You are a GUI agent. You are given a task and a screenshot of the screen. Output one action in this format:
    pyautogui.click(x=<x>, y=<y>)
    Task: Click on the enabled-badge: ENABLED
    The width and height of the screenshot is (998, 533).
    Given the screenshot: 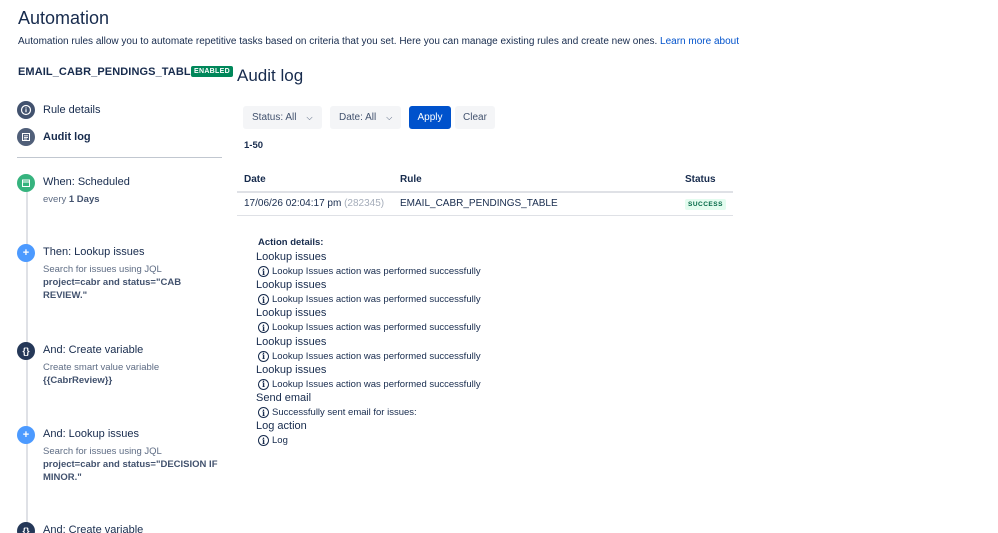 What is the action you would take?
    pyautogui.click(x=212, y=71)
    